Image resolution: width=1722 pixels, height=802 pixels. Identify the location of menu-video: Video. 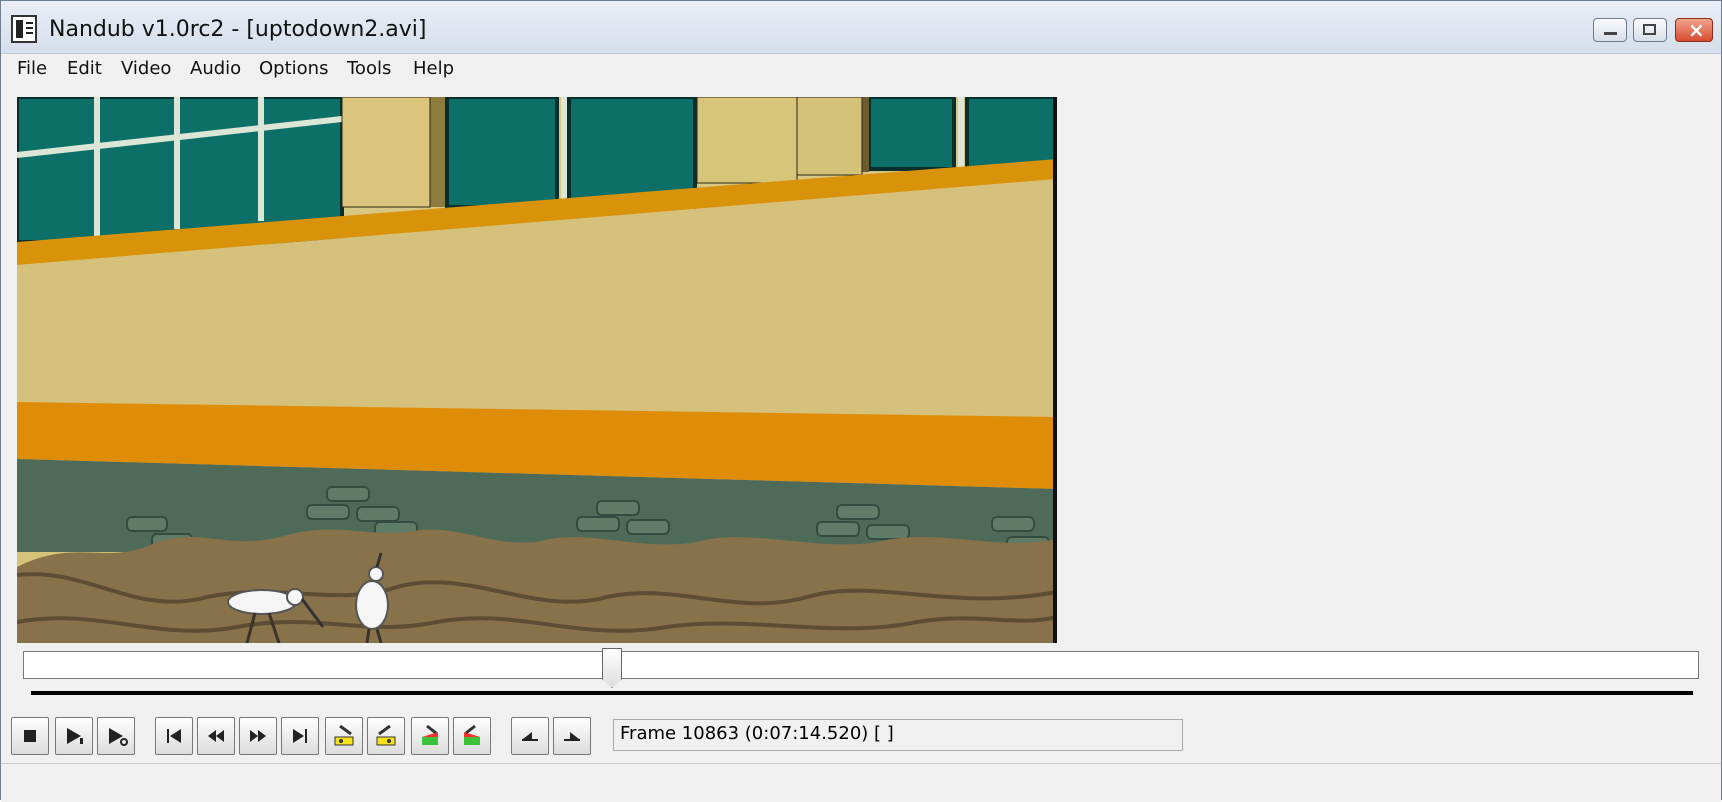
(146, 68).